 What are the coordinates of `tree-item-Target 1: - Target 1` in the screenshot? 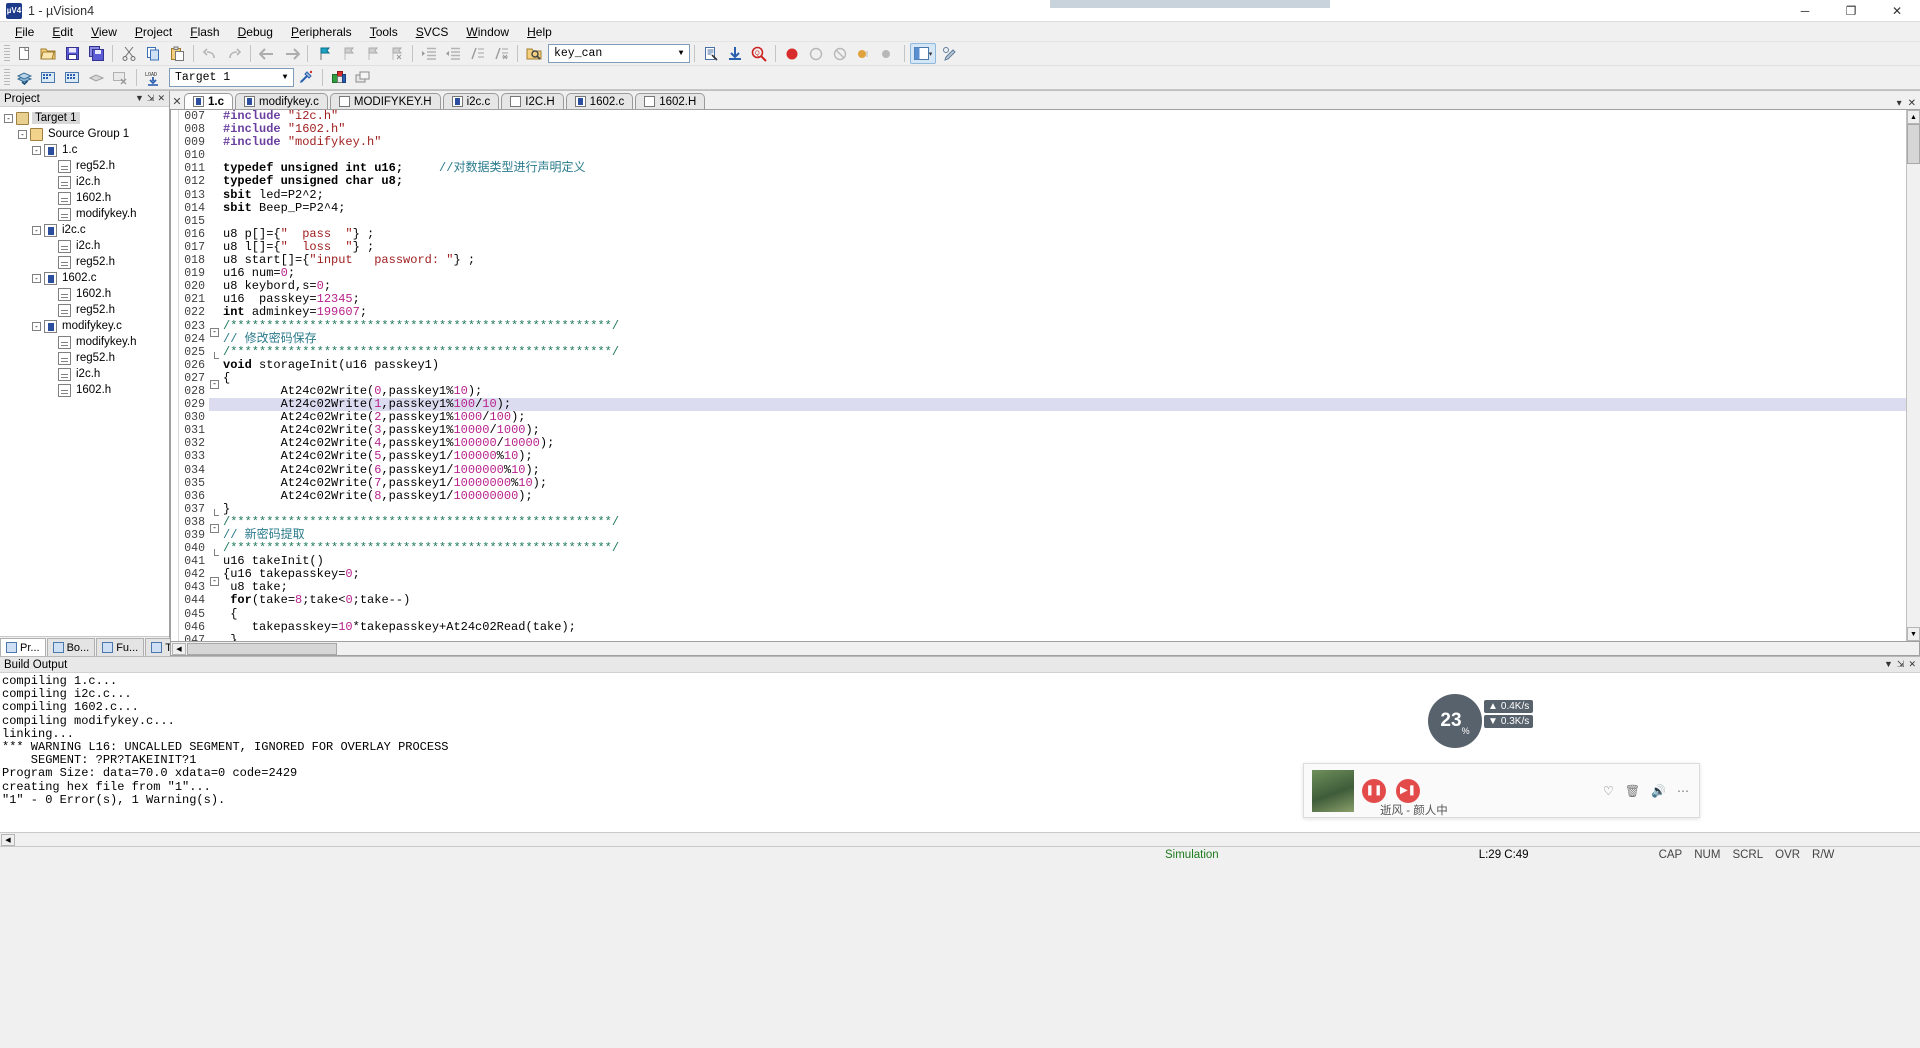 It's located at (86, 118).